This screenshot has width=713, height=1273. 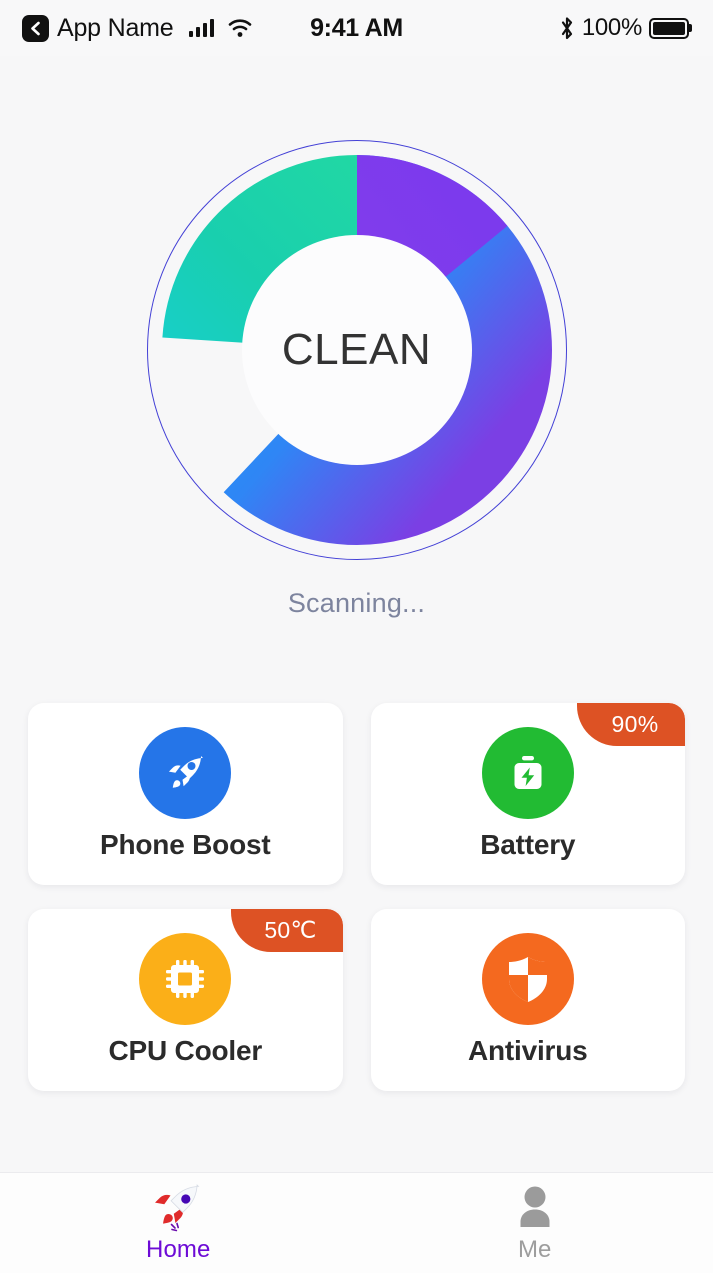 I want to click on feature-card-cpu-cooler: 50℃ CPU Cooler, so click(x=185, y=1000).